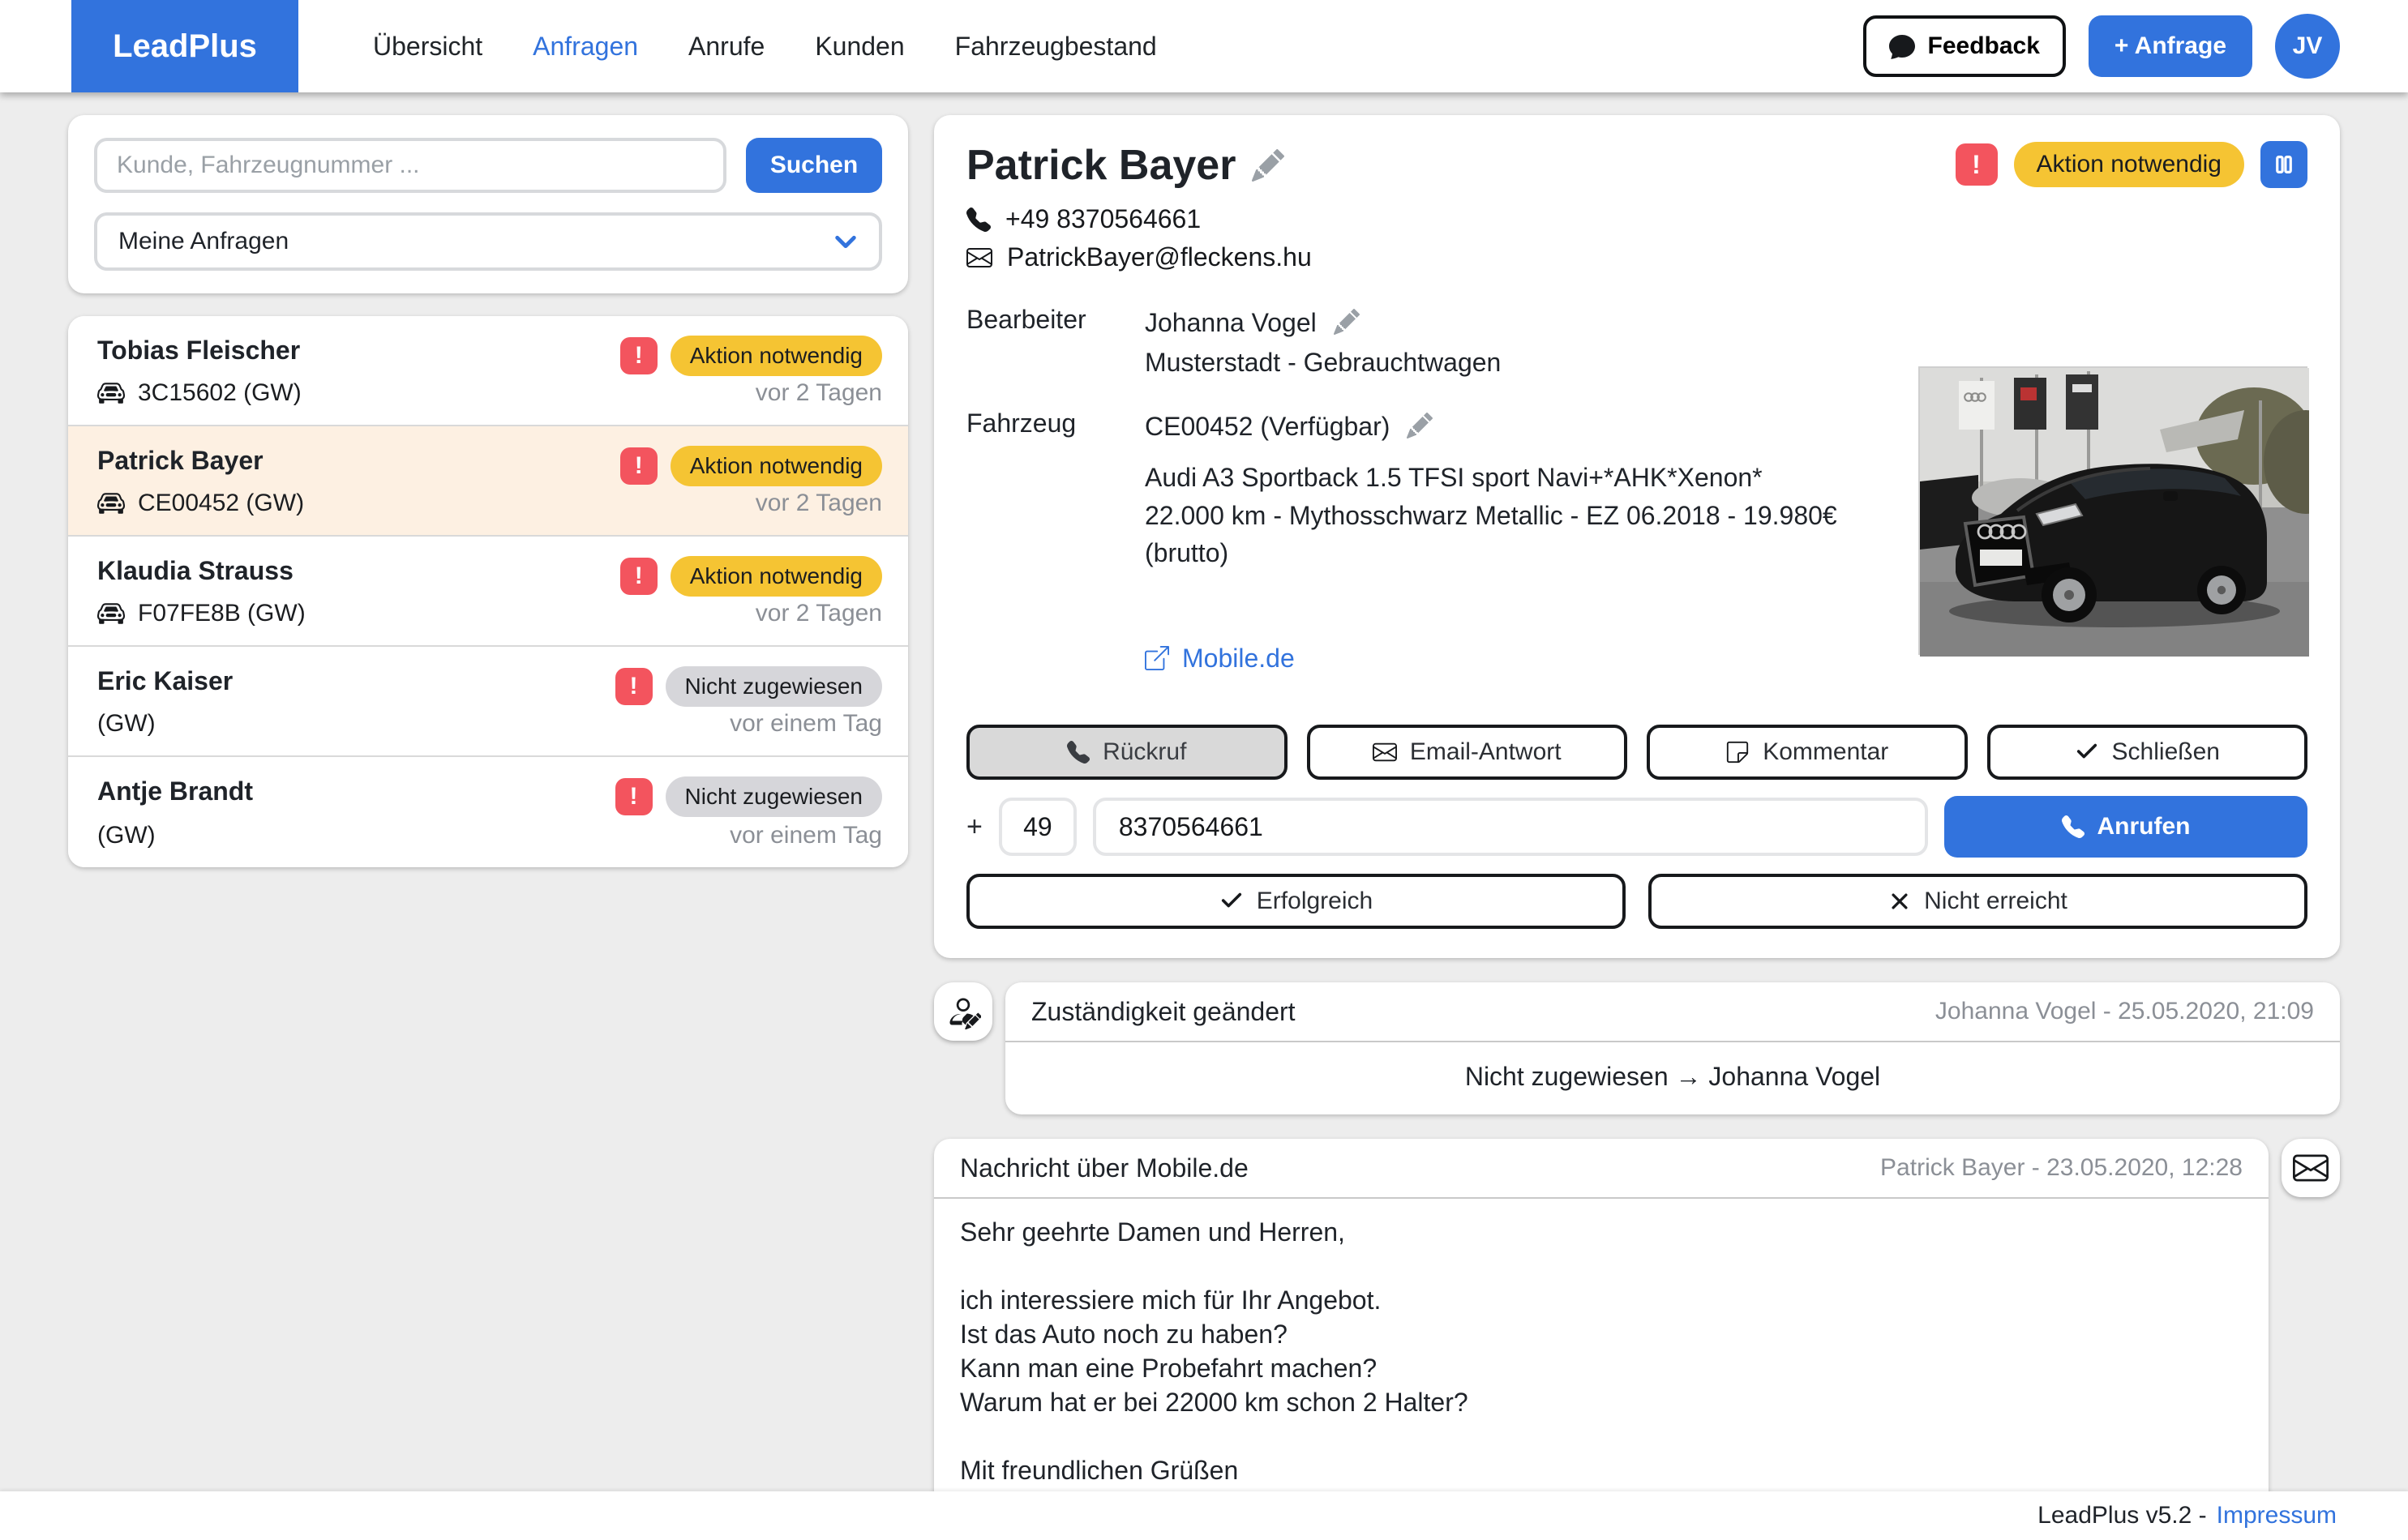 The width and height of the screenshot is (2408, 1540). Describe the element at coordinates (1157, 657) in the screenshot. I see `external-link-icon` at that location.